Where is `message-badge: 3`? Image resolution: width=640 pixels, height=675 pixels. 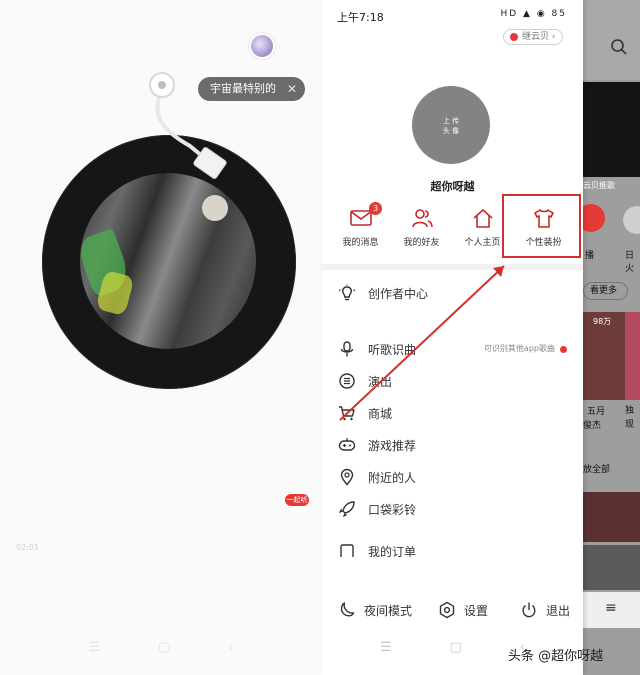
message-badge: 3 is located at coordinates (375, 208).